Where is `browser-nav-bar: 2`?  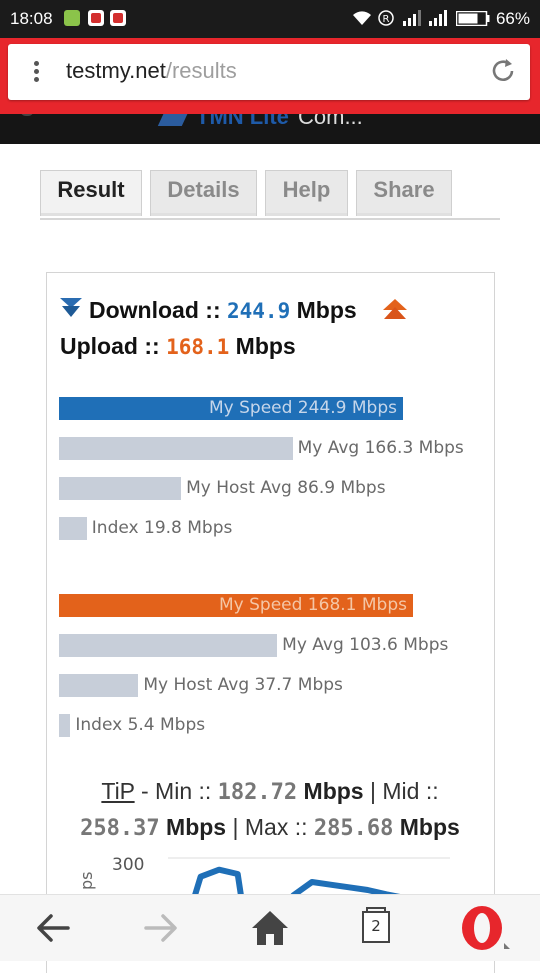 browser-nav-bar: 2 is located at coordinates (270, 927).